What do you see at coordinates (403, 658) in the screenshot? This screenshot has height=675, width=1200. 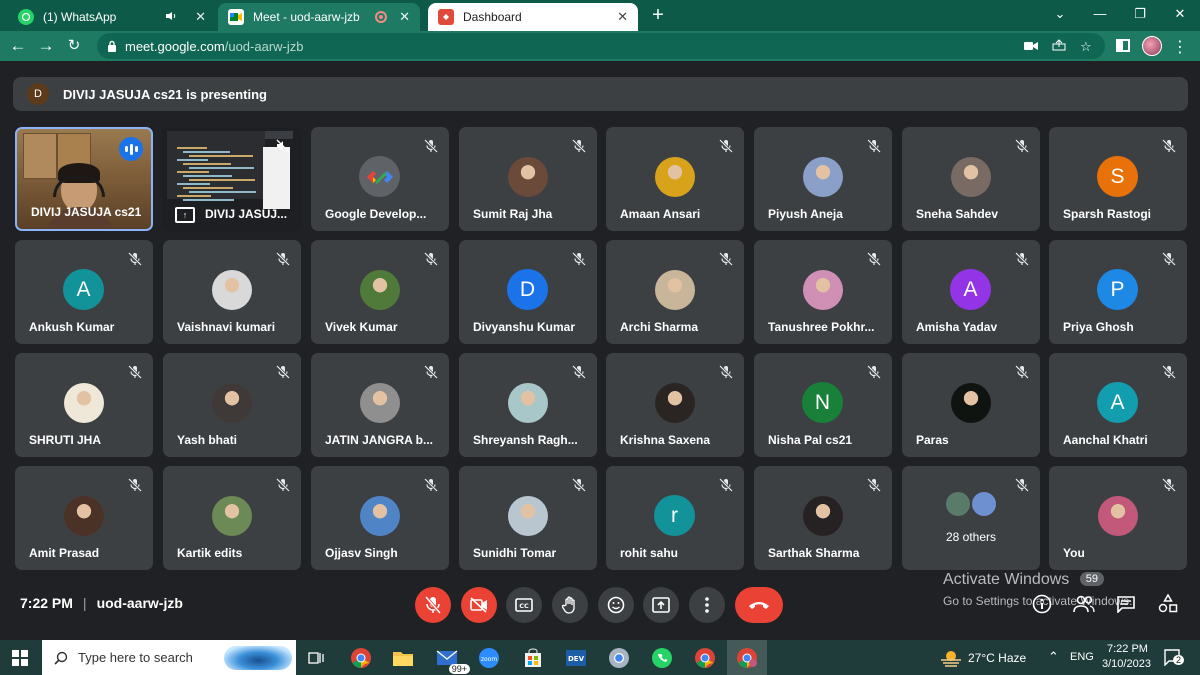 I see `file-explorer-icon` at bounding box center [403, 658].